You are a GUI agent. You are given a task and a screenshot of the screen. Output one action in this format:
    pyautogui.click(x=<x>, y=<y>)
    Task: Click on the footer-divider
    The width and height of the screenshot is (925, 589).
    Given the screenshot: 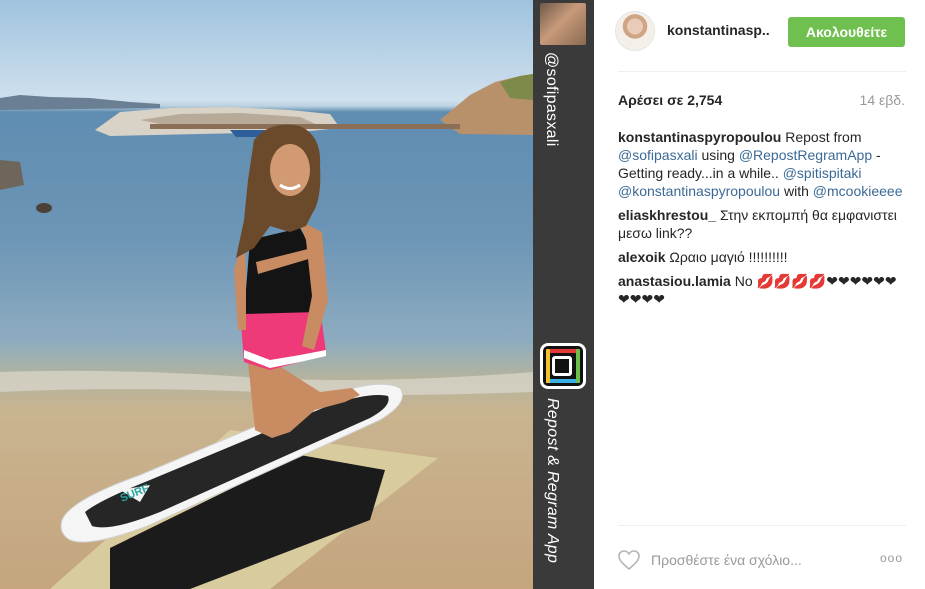 What is the action you would take?
    pyautogui.click(x=762, y=525)
    